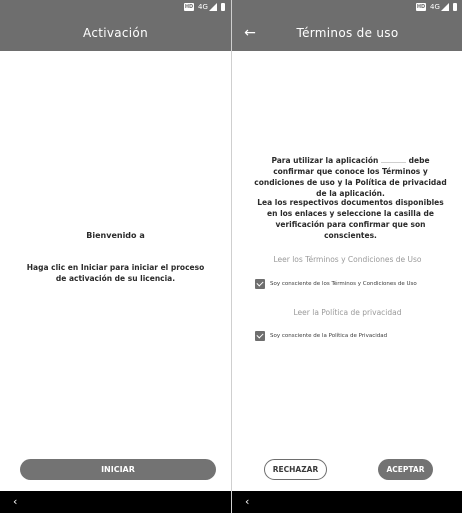  I want to click on welcome-title: Bienvenido a, so click(115, 235).